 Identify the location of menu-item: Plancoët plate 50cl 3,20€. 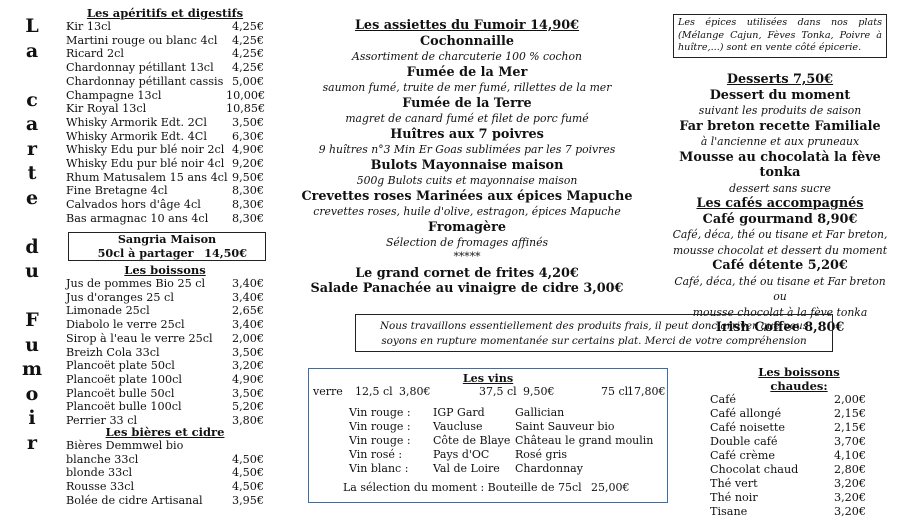
(165, 366).